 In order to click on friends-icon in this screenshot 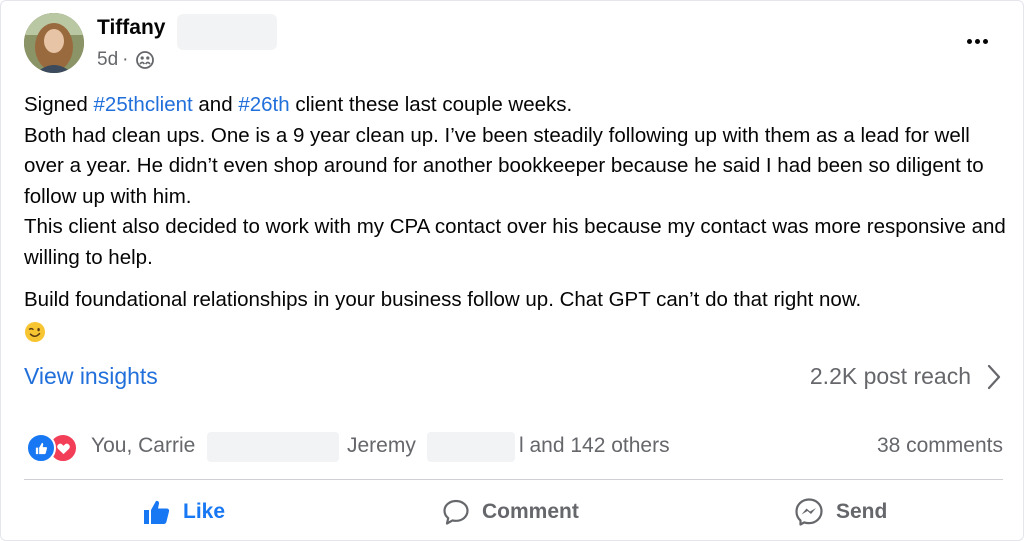, I will do `click(145, 60)`.